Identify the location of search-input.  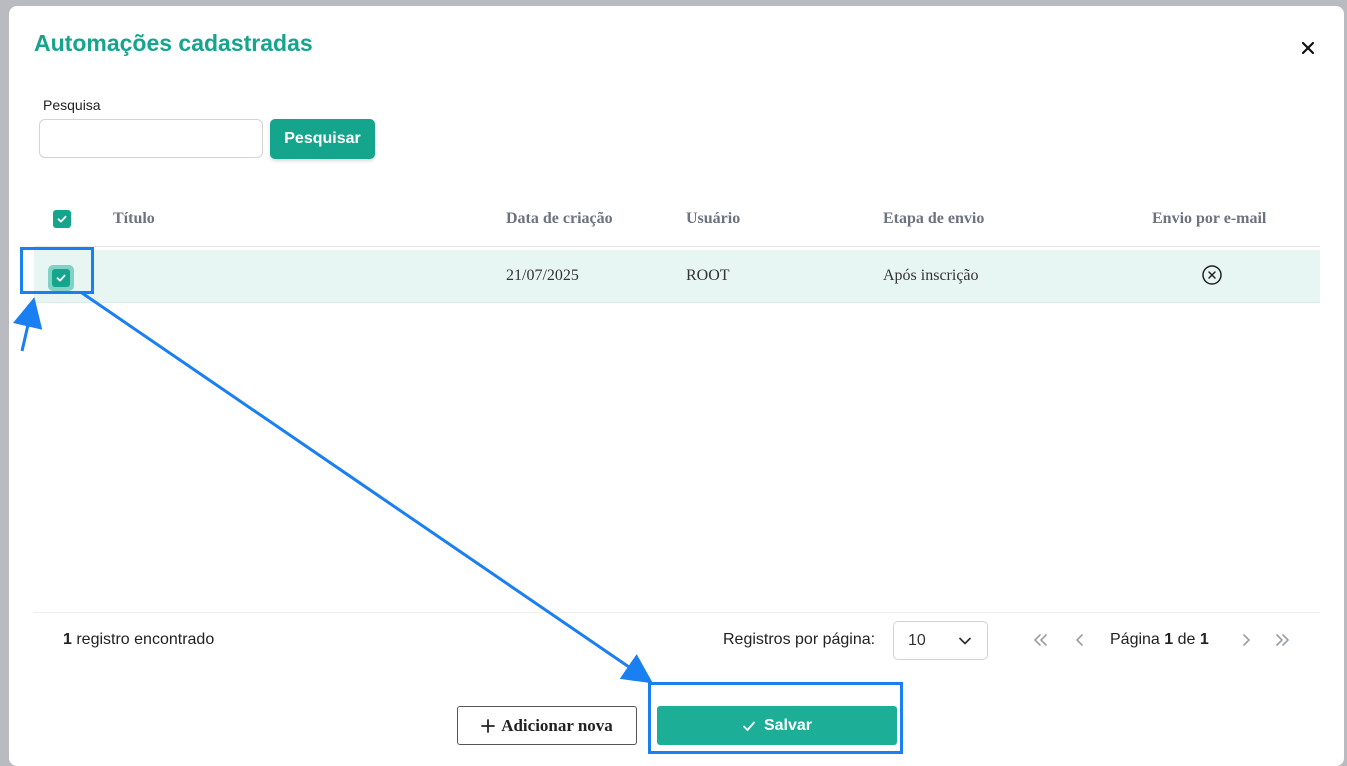
(151, 138).